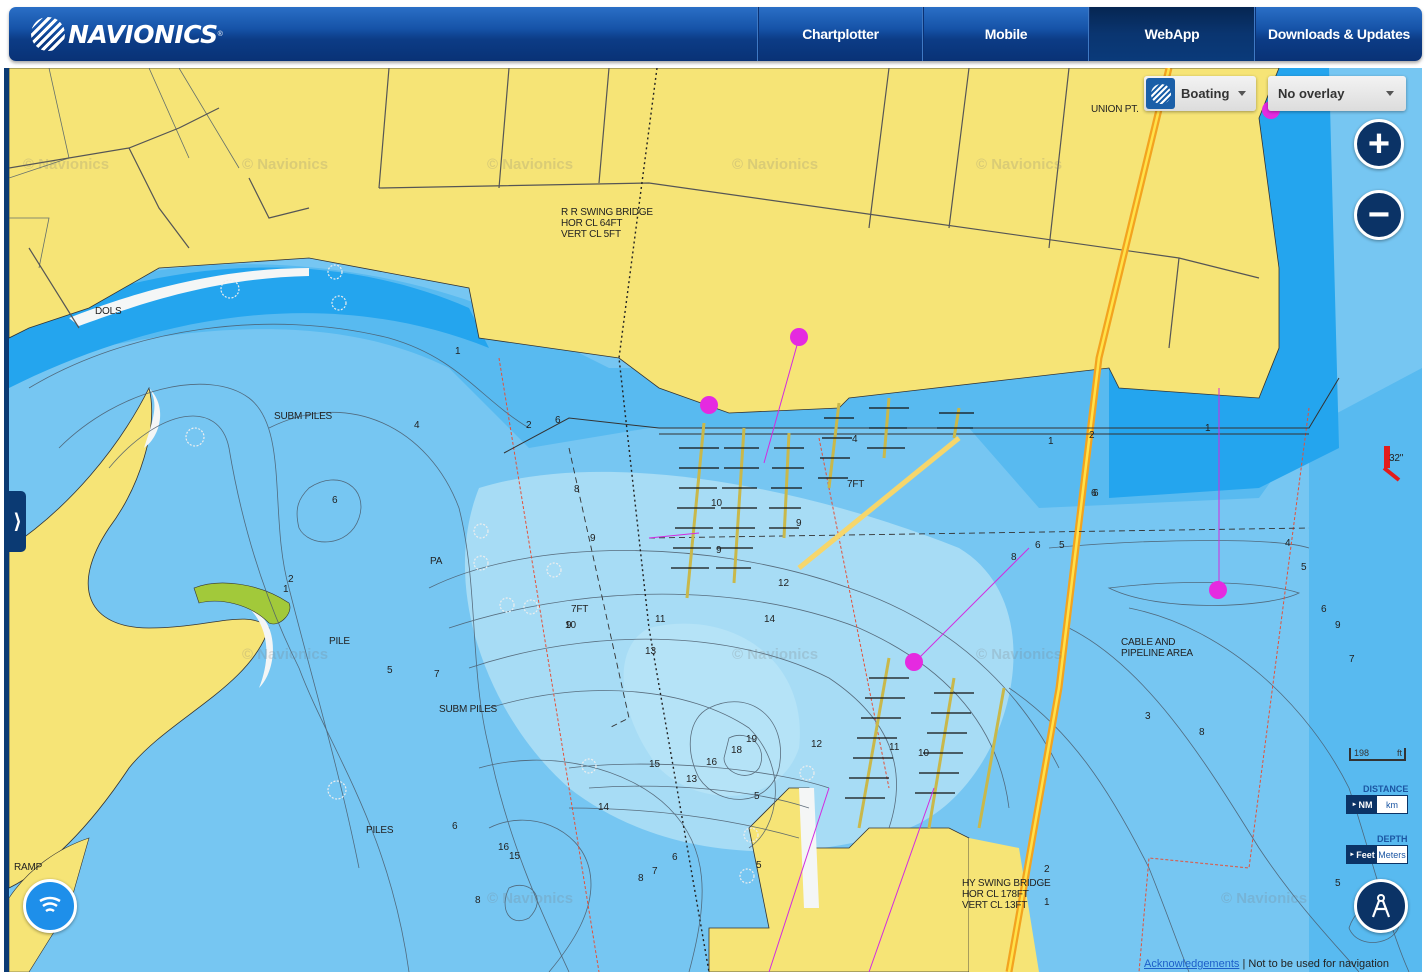  What do you see at coordinates (139, 637) in the screenshot?
I see `land-area` at bounding box center [139, 637].